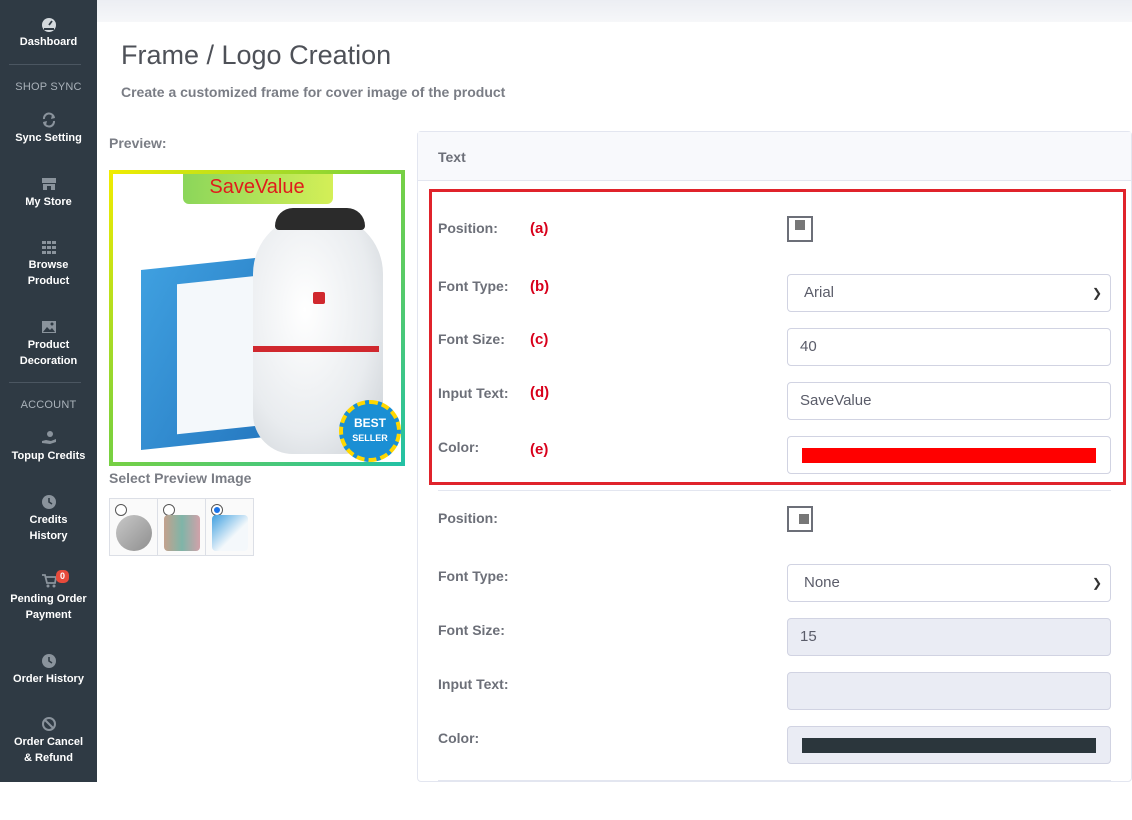 The width and height of the screenshot is (1132, 820). I want to click on font-size-input: 15, so click(949, 637).